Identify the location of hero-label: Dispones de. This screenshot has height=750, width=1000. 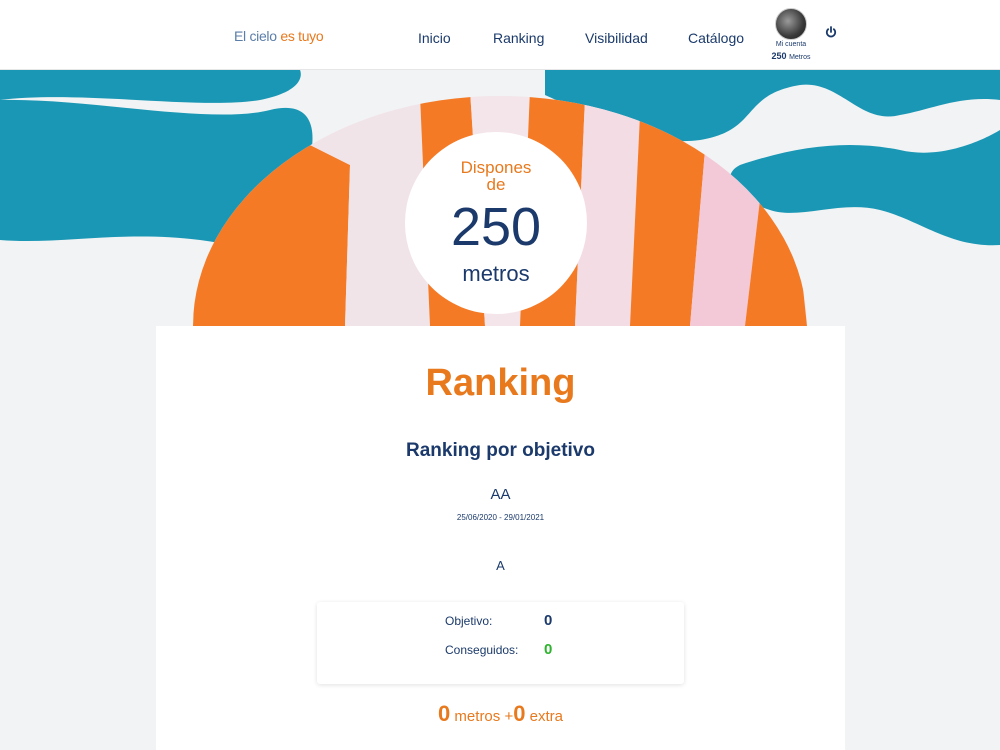
(496, 176).